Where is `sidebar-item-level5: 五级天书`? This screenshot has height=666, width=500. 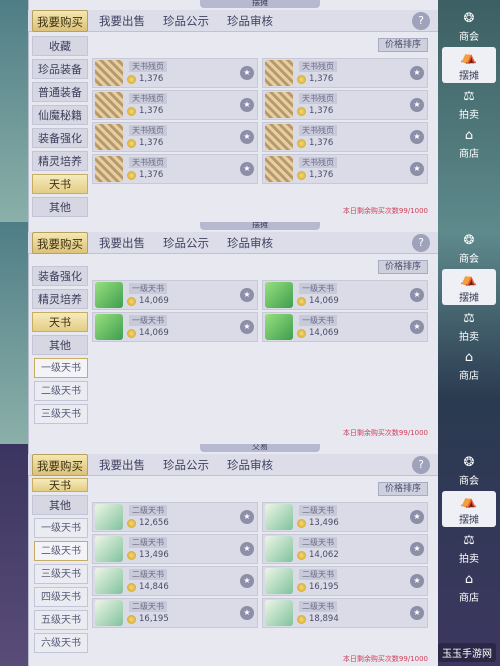
sidebar-item-level5: 五级天书 is located at coordinates (61, 620).